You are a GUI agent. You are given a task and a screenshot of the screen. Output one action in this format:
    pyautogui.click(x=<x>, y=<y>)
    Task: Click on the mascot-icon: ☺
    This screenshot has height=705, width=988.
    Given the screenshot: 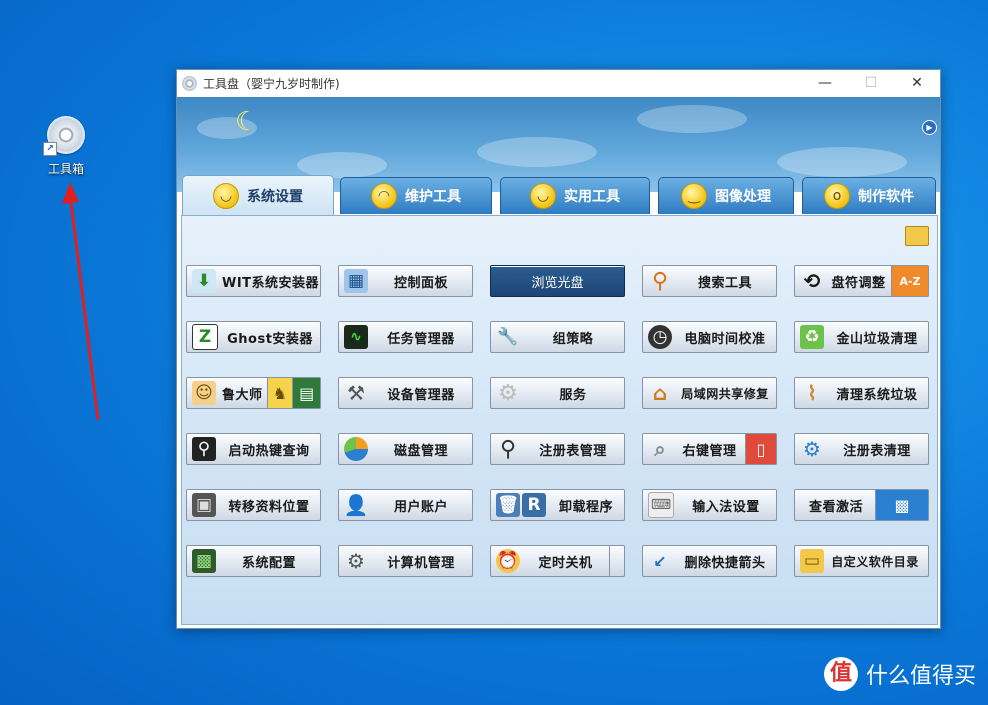 What is the action you would take?
    pyautogui.click(x=204, y=393)
    